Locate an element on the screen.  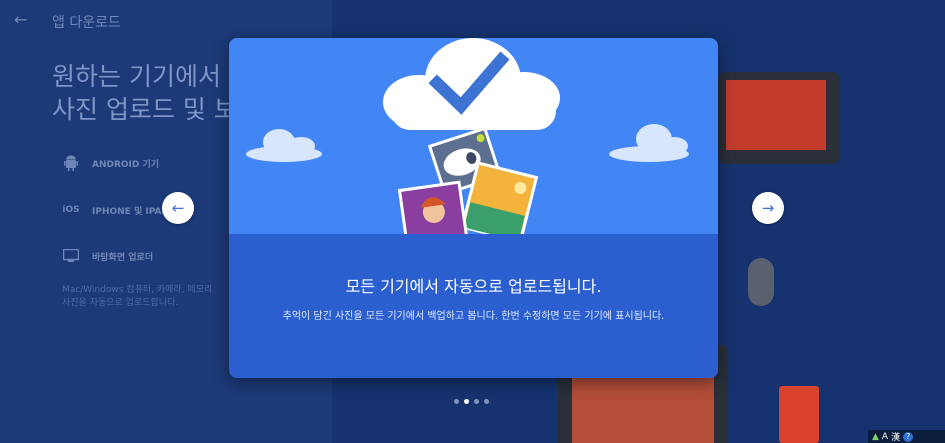
option-ios: iOS IPHONE 및 IPAD is located at coordinates (115, 210).